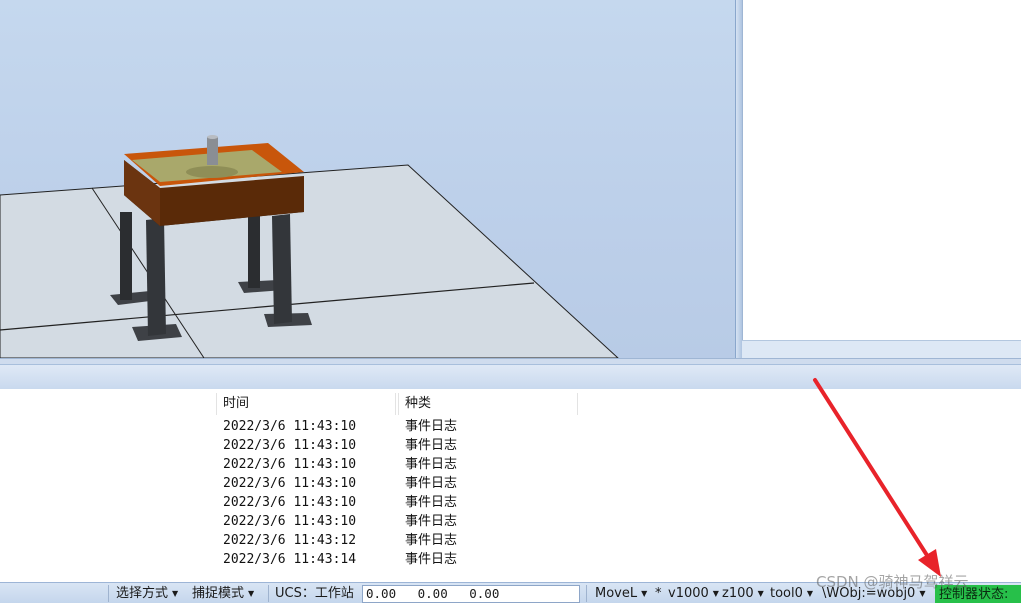 This screenshot has width=1021, height=603. What do you see at coordinates (218, 593) in the screenshot?
I see `snap-mode-label: 捕捉模式` at bounding box center [218, 593].